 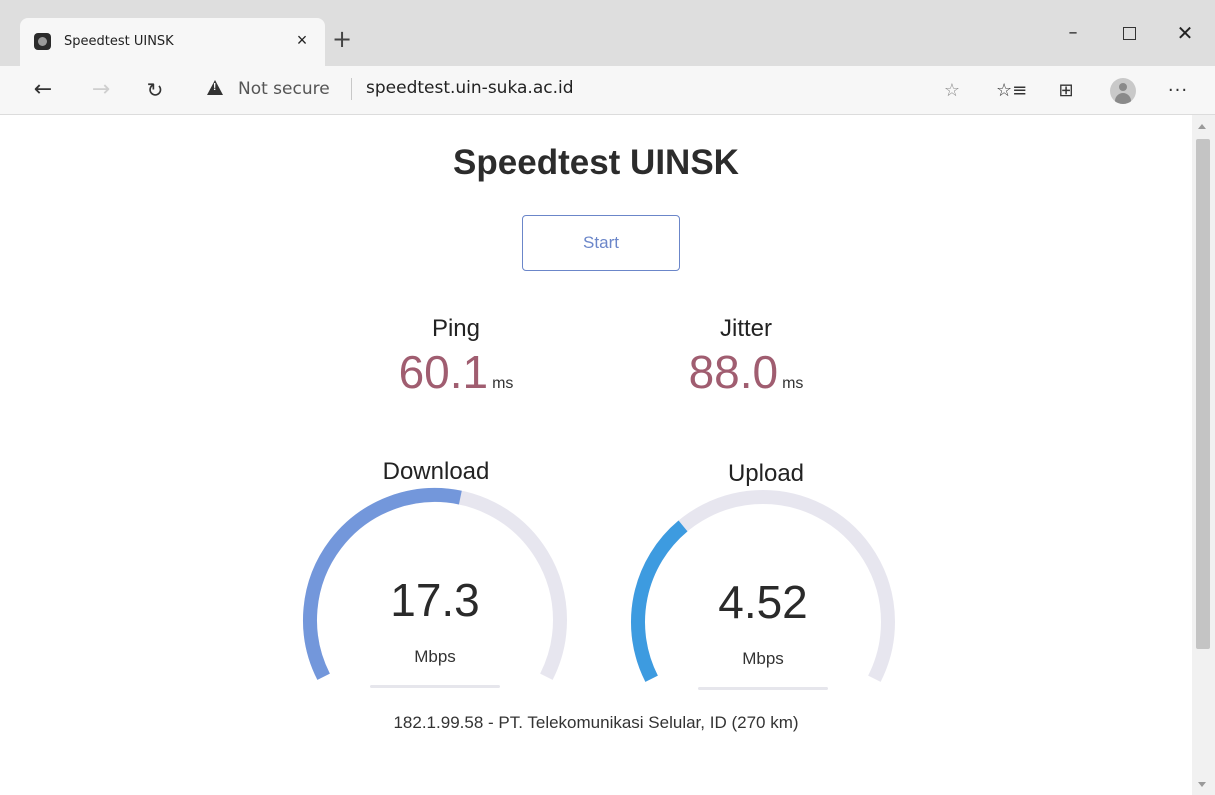 I want to click on tab-close-icon: ×, so click(x=302, y=40).